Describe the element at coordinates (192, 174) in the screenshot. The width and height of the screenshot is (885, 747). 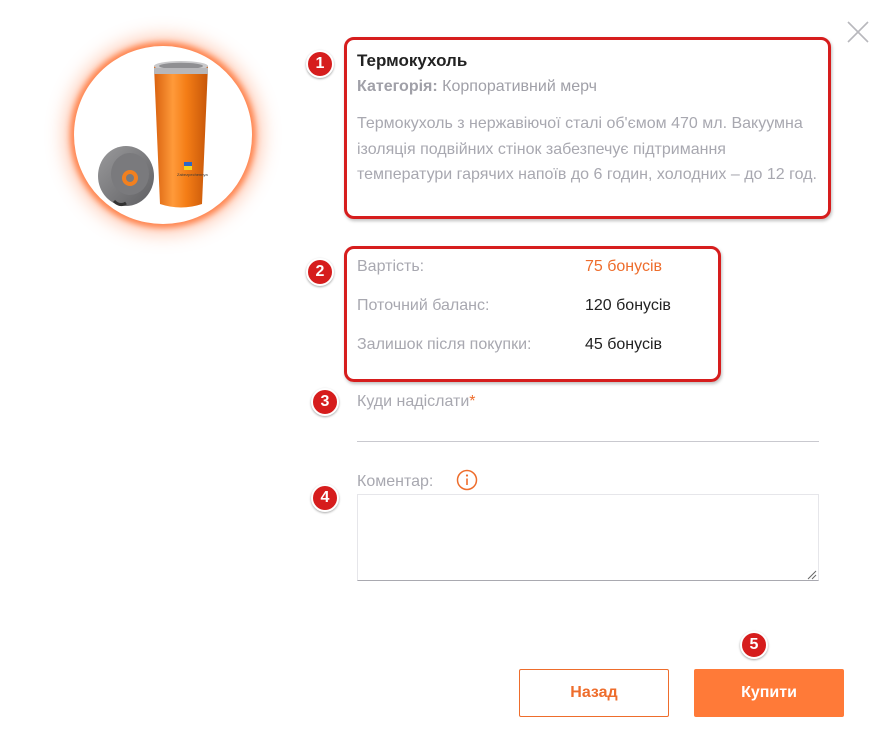
I see `brand-text: Zabezpechennya` at that location.